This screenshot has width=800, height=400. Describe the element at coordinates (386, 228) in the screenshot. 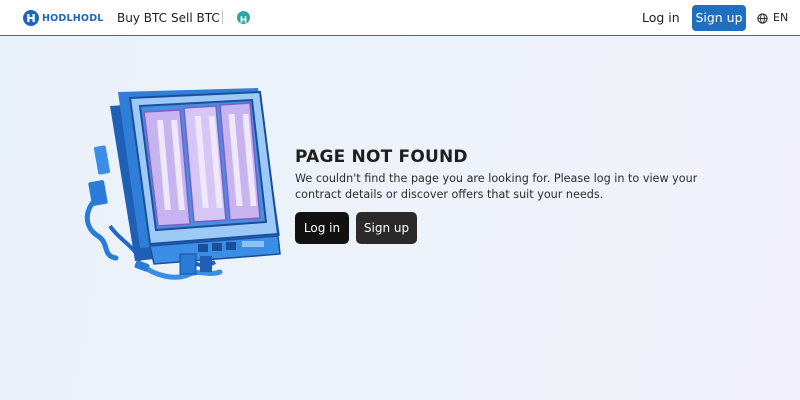

I see `signup-button: Sign up` at that location.